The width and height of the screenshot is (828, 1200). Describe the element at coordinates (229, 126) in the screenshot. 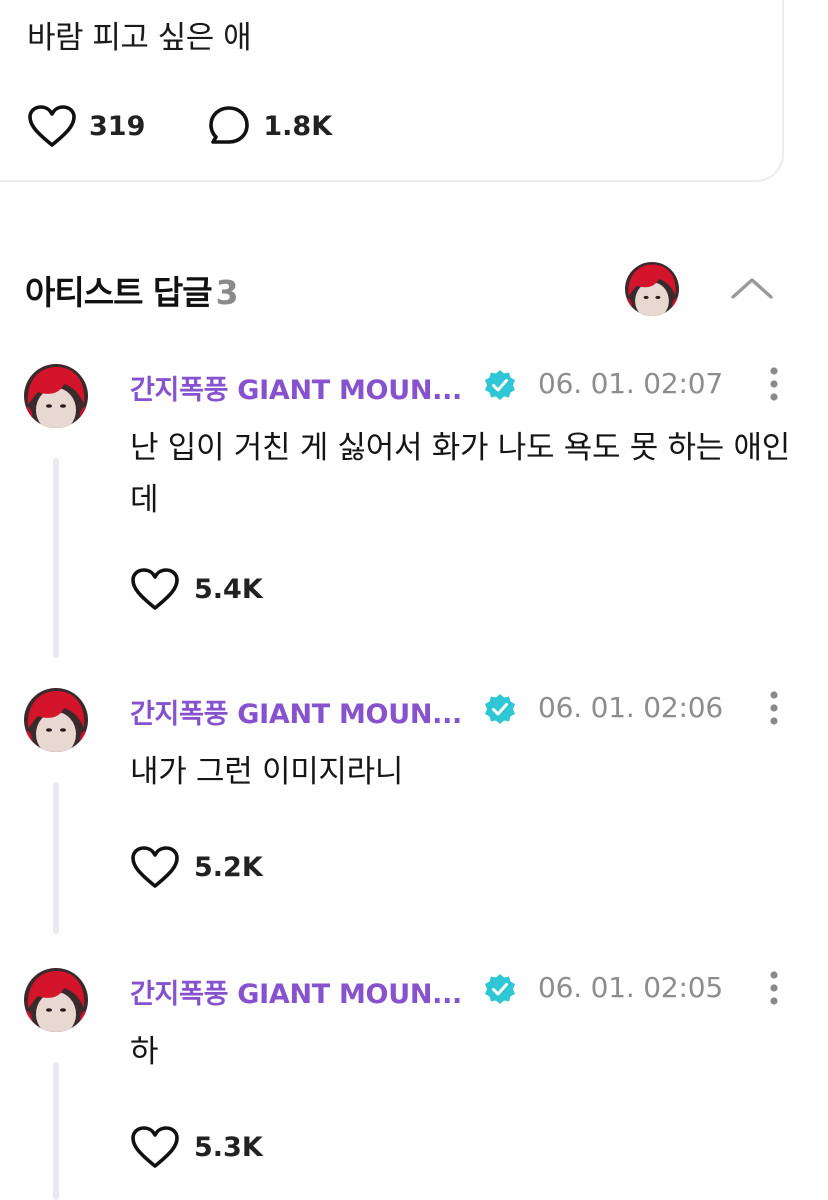

I see `speech-bubble-icon` at that location.